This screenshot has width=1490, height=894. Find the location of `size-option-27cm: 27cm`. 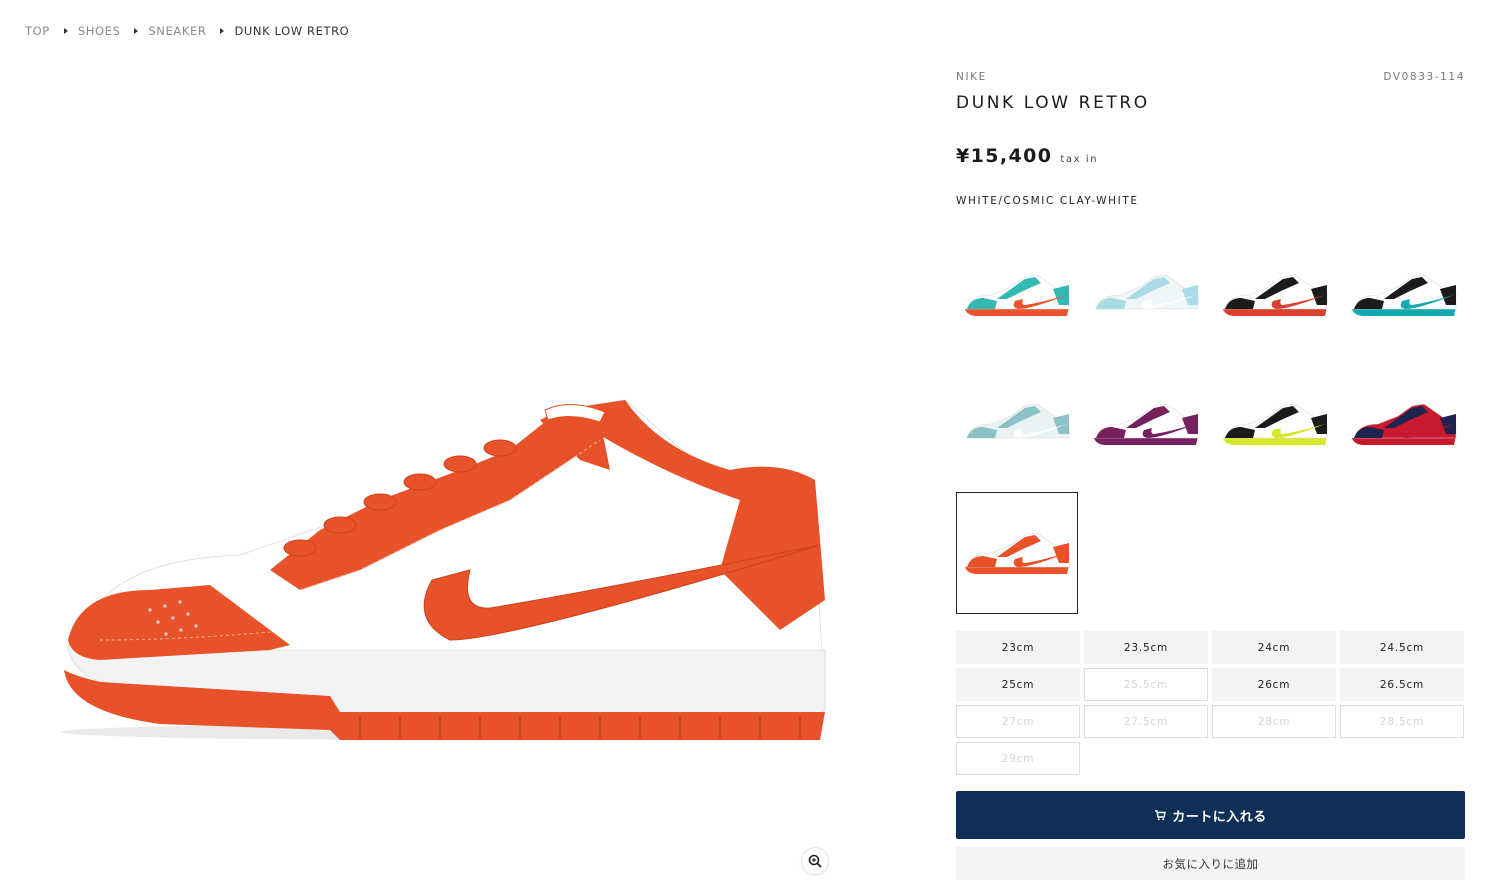

size-option-27cm: 27cm is located at coordinates (1018, 721).